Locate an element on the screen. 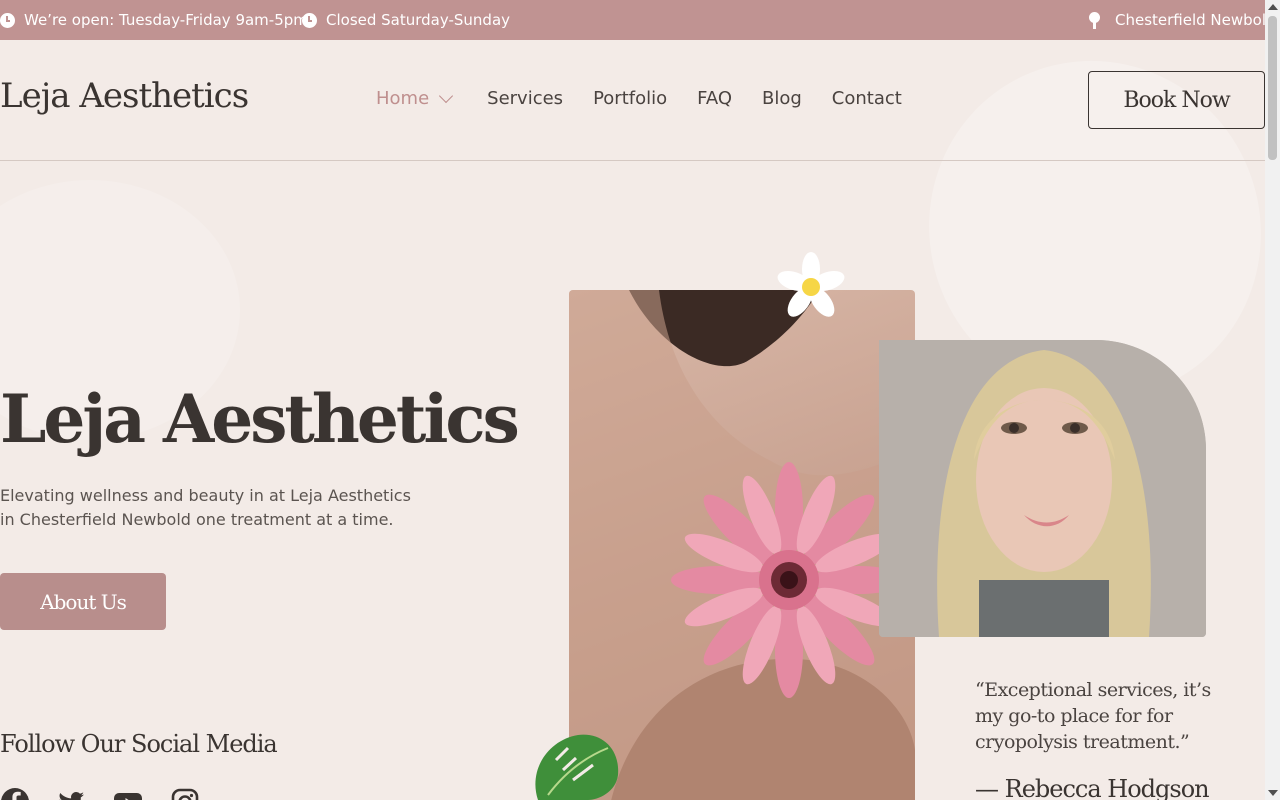 The height and width of the screenshot is (800, 1280). scroll-down-arrow-icon is located at coordinates (1273, 793).